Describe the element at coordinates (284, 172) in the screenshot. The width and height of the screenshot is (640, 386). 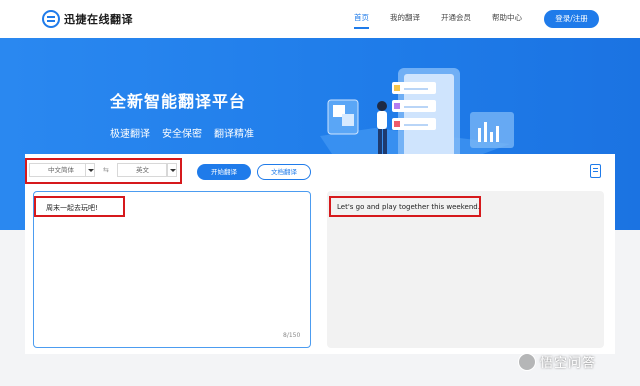
I see `document-translate-button: 文档翻译` at that location.